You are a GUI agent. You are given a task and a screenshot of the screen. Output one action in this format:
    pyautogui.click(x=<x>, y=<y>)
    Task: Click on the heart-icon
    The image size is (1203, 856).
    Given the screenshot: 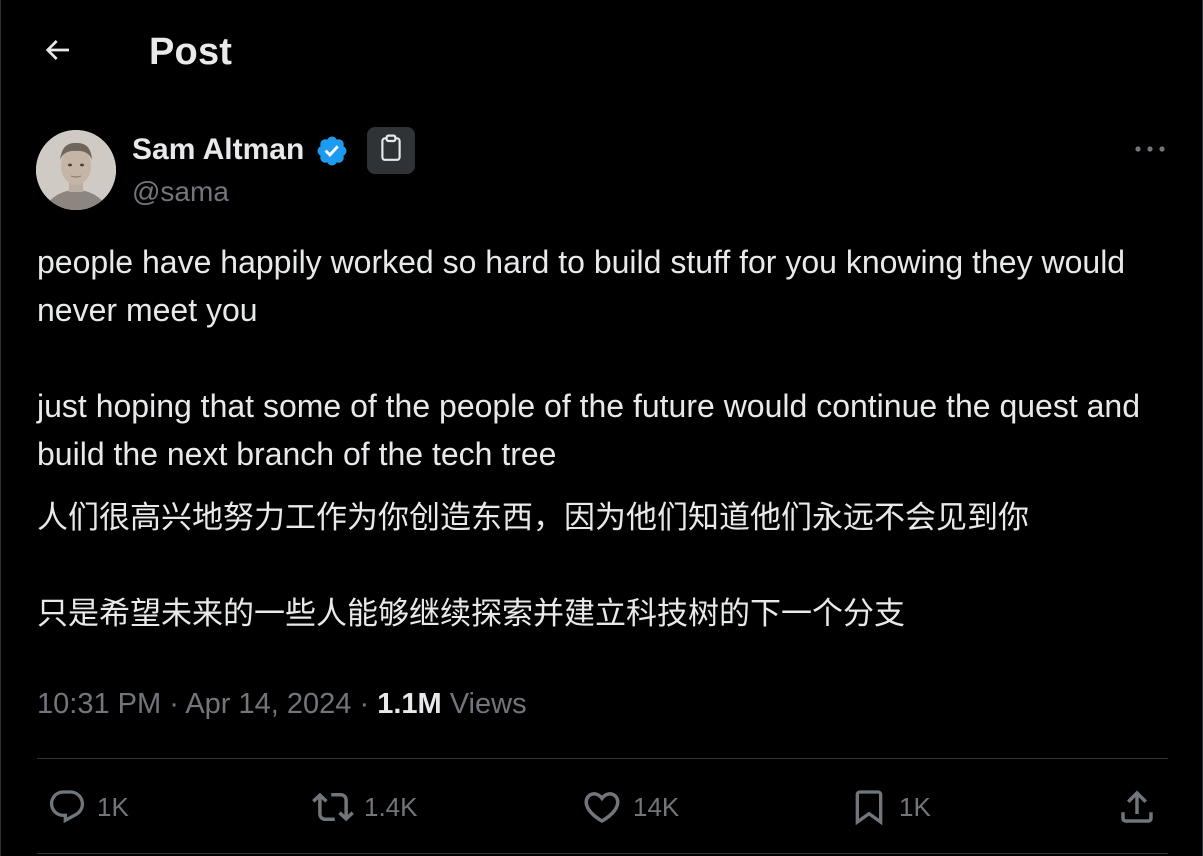 What is the action you would take?
    pyautogui.click(x=602, y=807)
    